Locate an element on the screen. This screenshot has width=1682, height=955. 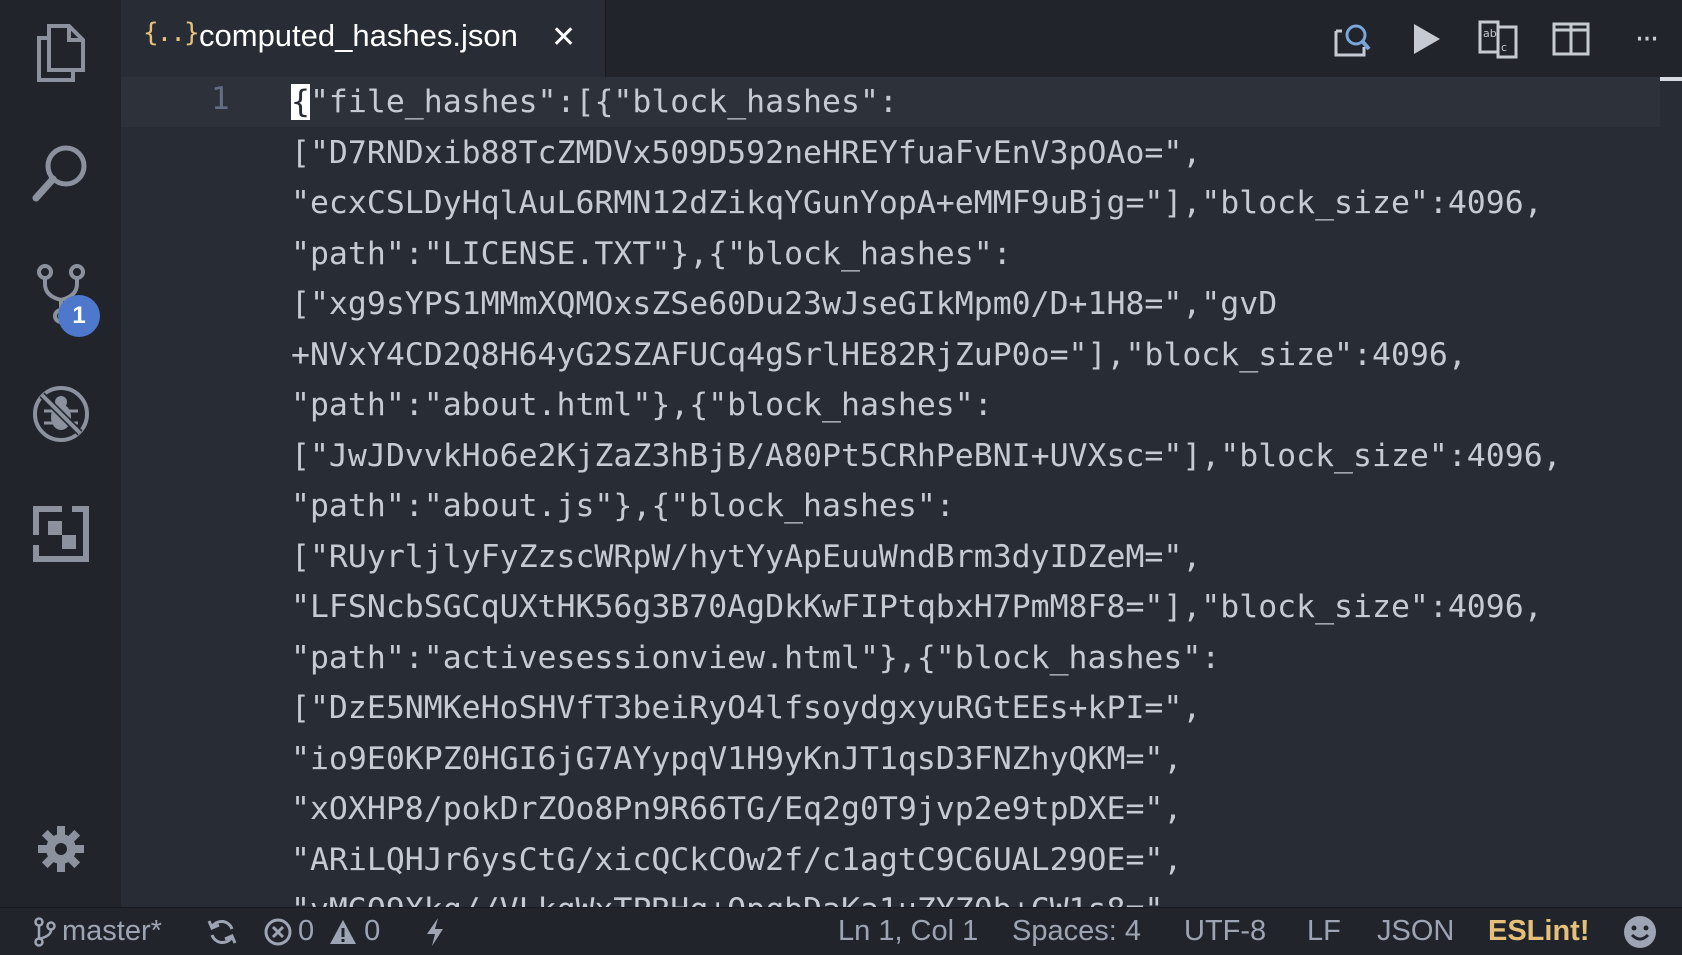
open-preview-icon is located at coordinates (1352, 39).